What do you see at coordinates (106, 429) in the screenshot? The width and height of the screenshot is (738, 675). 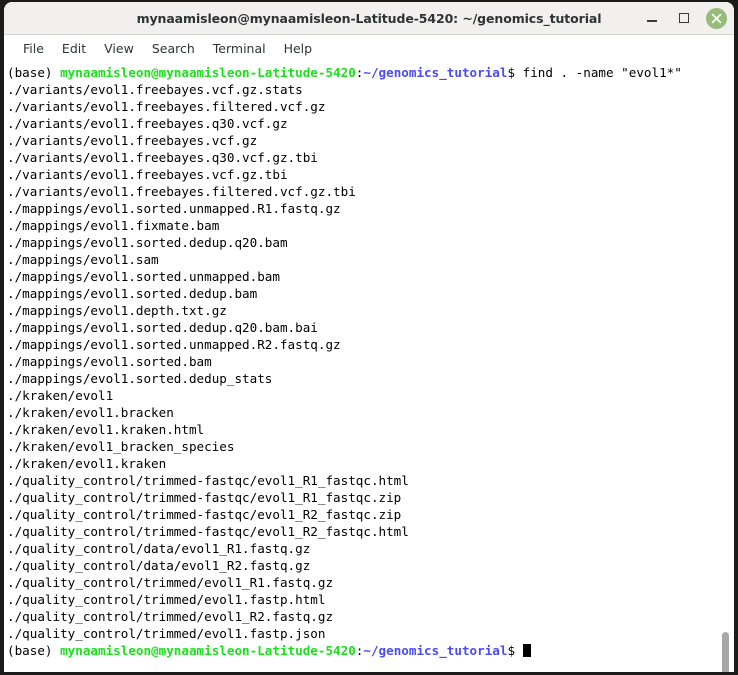 I see `terminal-output-line: ./kraken/evol1.kraken.html` at bounding box center [106, 429].